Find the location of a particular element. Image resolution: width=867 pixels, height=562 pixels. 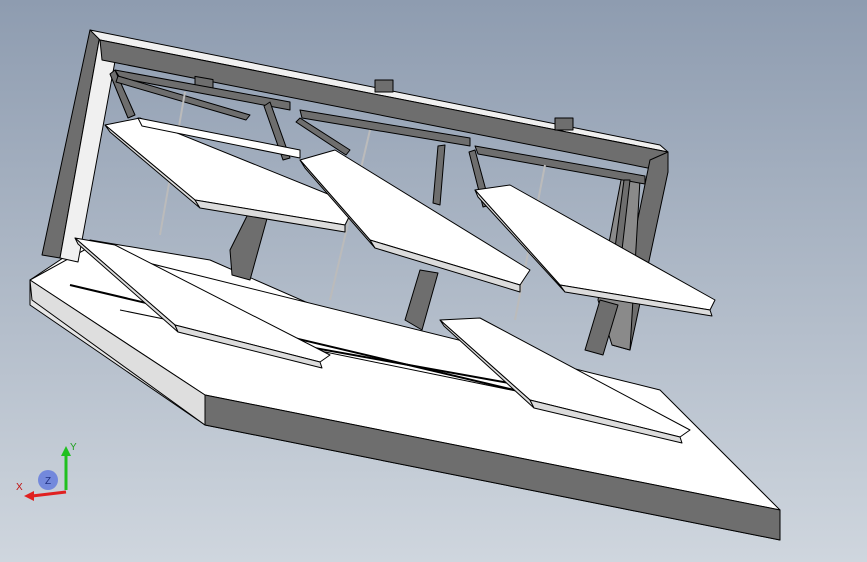

svg-text: X is located at coordinates (19, 487).